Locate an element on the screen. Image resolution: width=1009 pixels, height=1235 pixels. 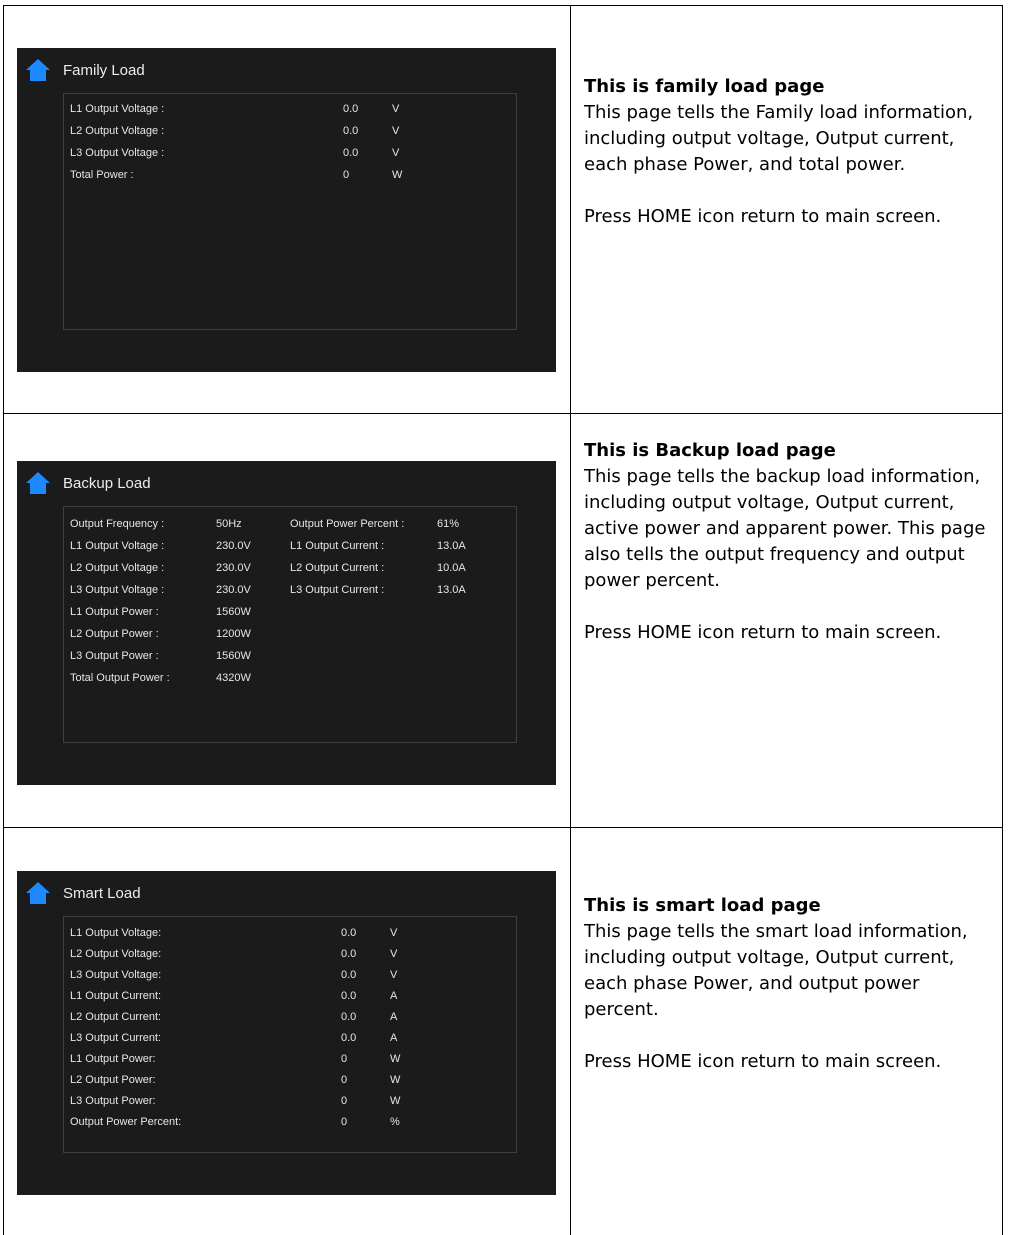
field-value: 10.0A is located at coordinates (451, 568).